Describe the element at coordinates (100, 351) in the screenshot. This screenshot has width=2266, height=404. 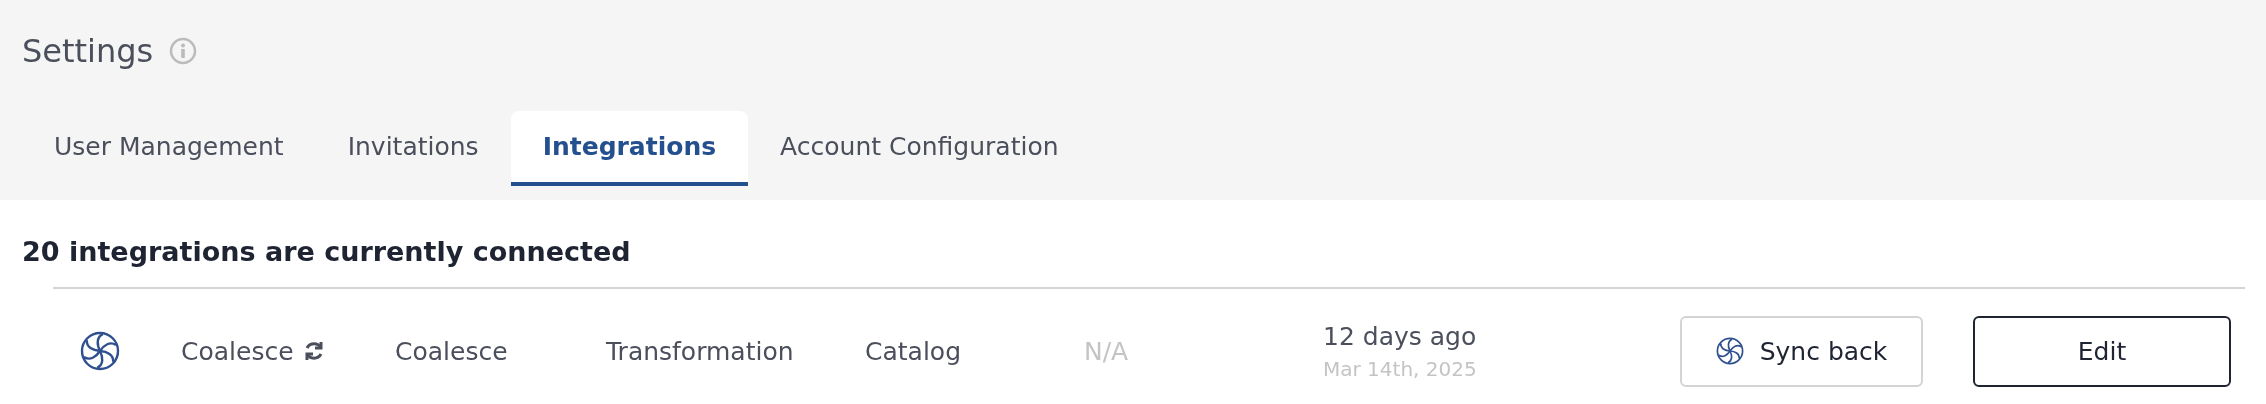
I see `integration-logo-icon` at that location.